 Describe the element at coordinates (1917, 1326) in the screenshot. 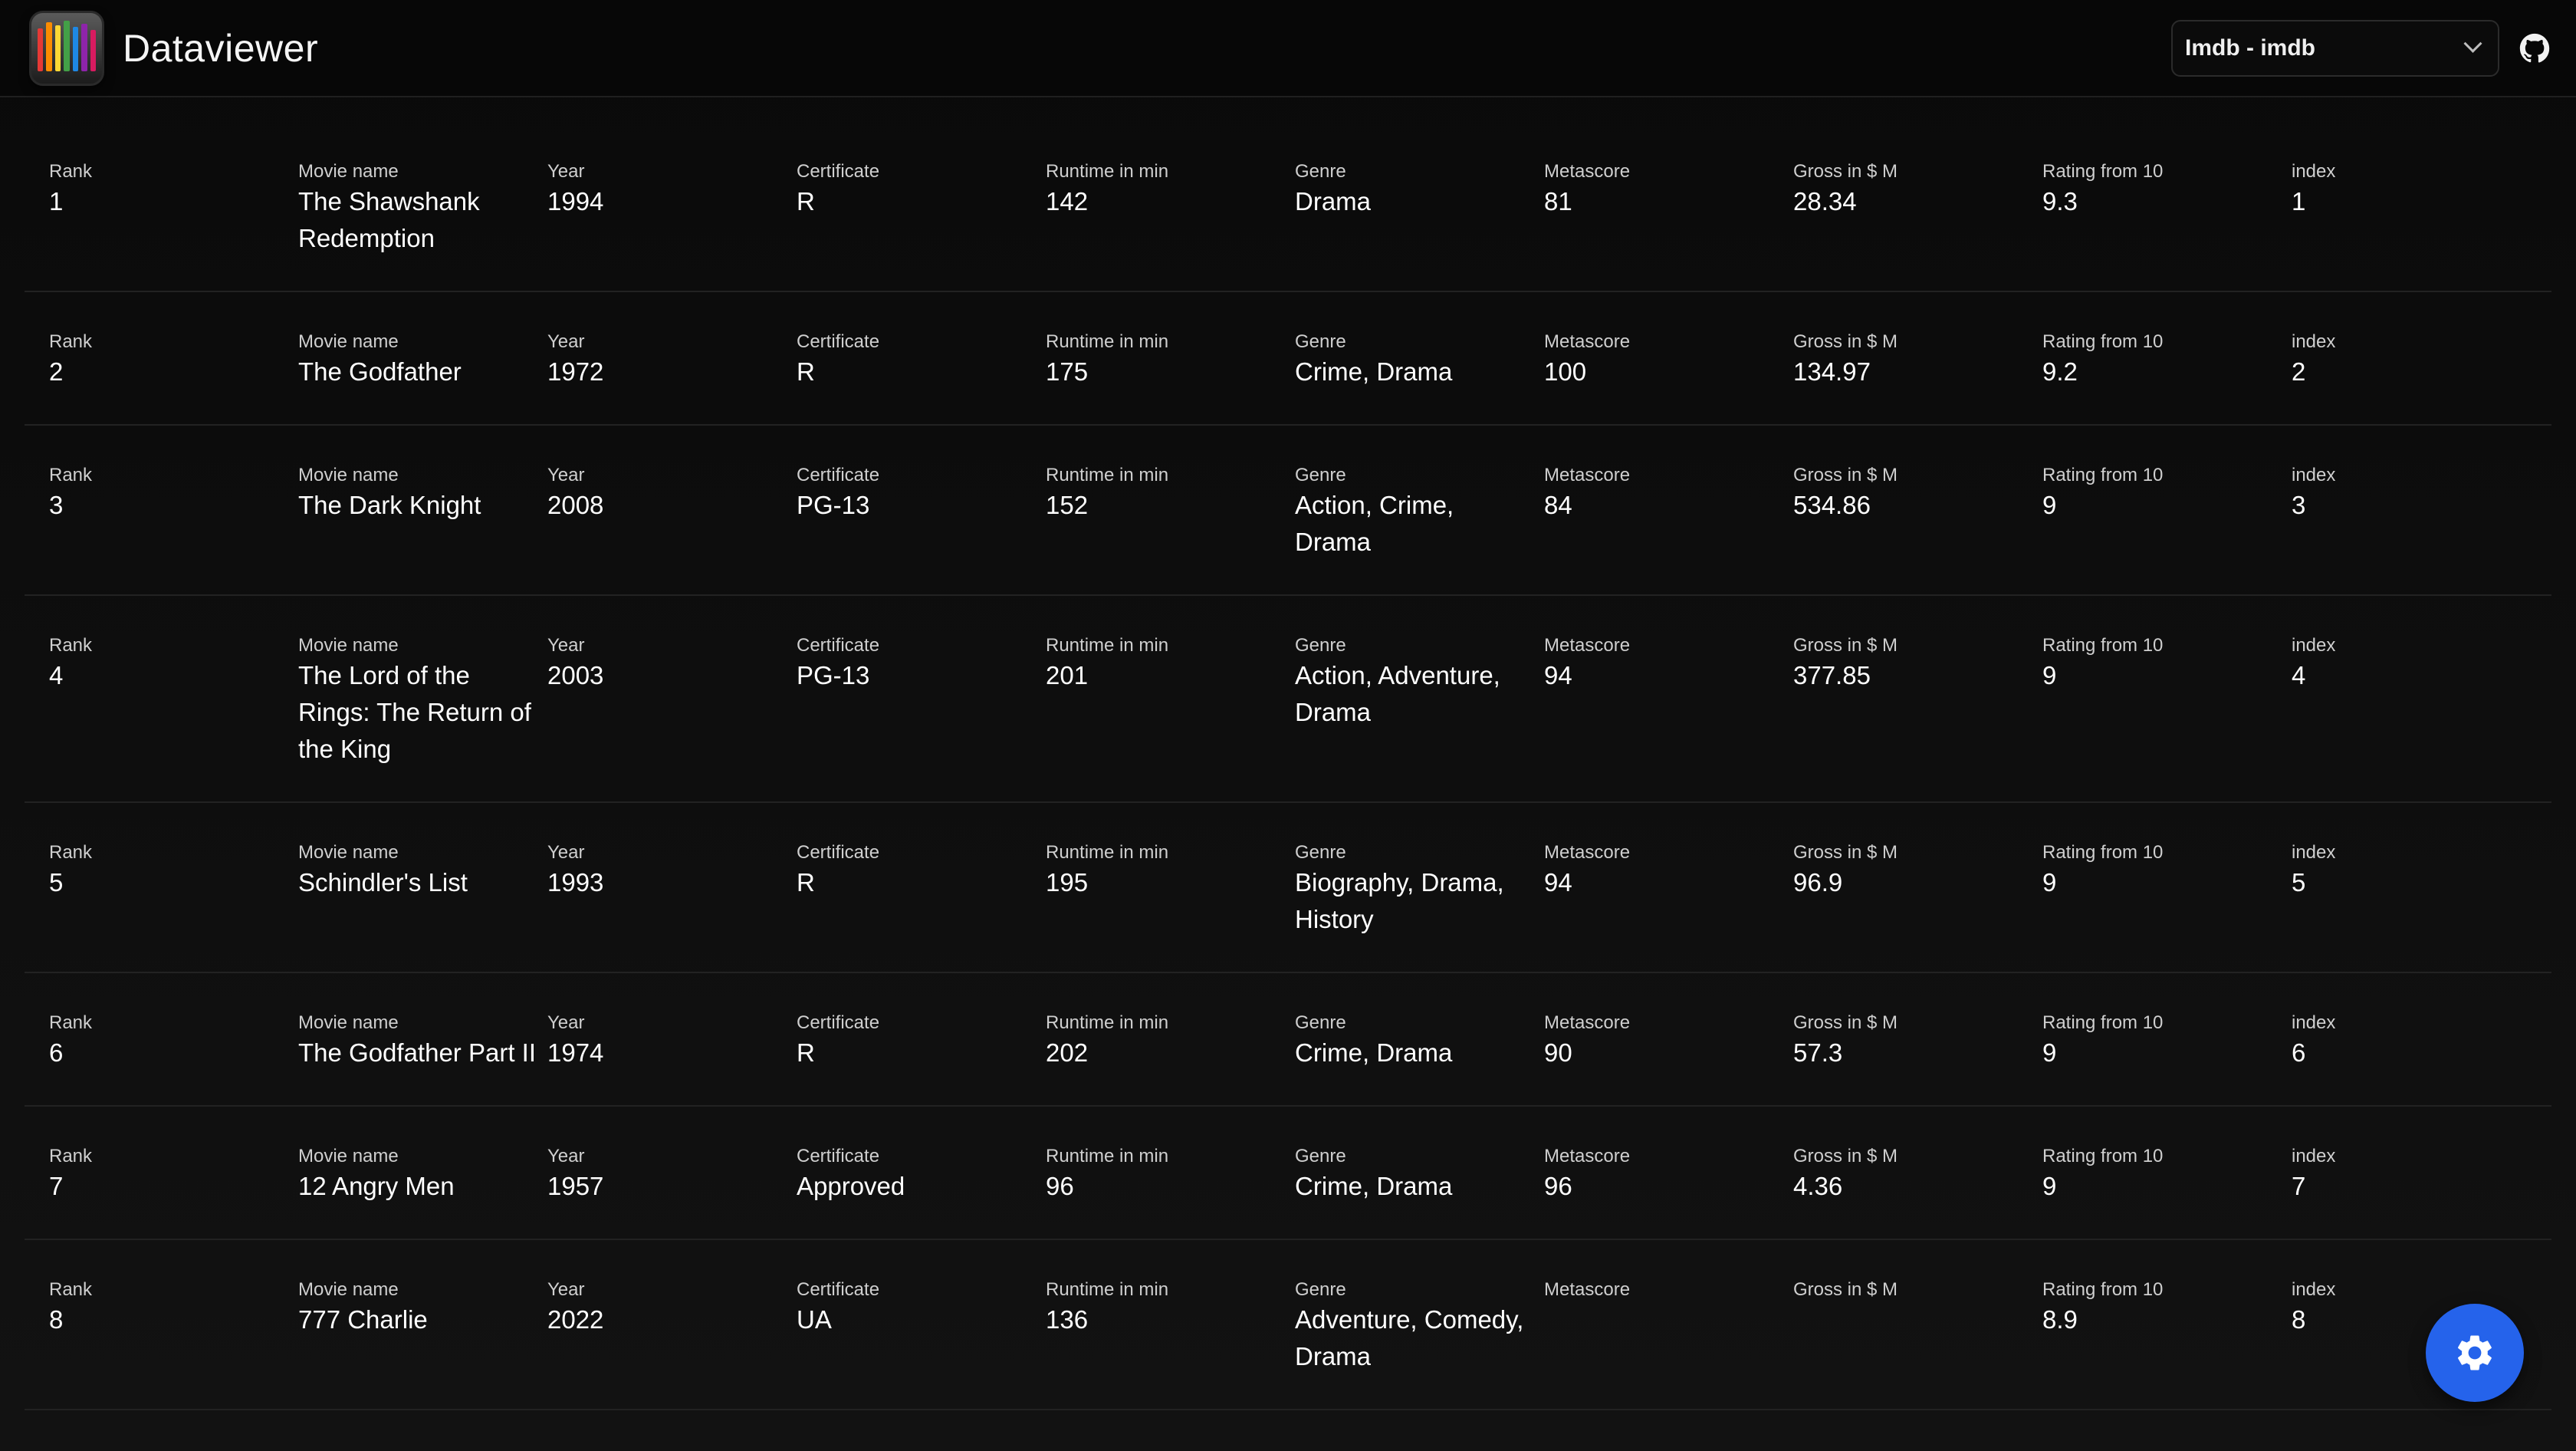

I see `cell-gross: Gross in $ M` at that location.